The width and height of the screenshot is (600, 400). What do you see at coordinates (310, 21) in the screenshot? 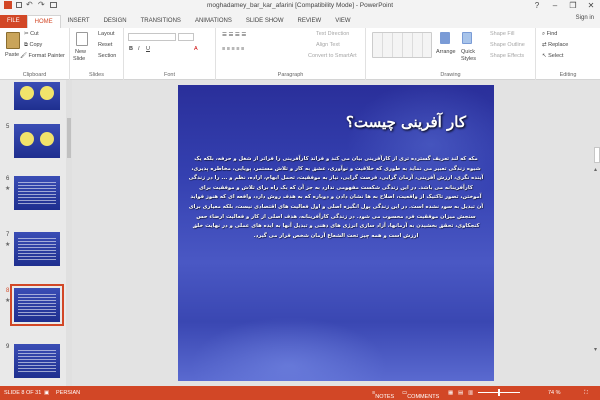
I see `tab-review: REVIEW` at bounding box center [310, 21].